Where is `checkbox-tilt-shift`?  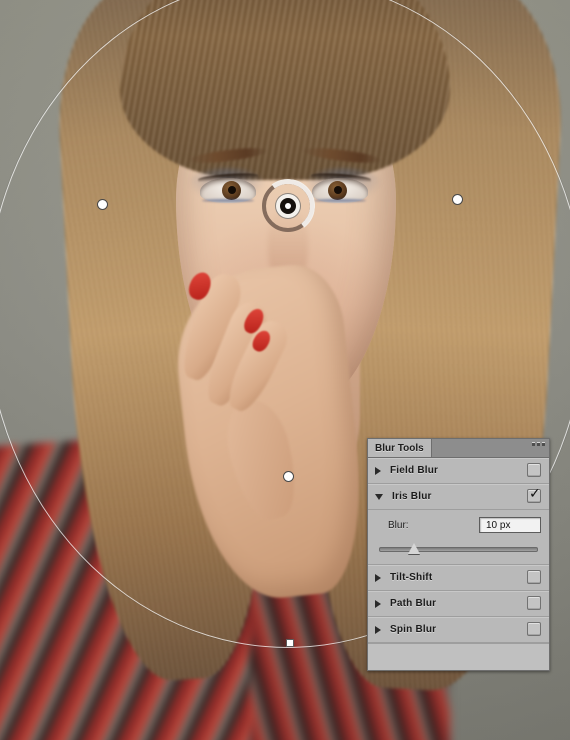 checkbox-tilt-shift is located at coordinates (534, 577).